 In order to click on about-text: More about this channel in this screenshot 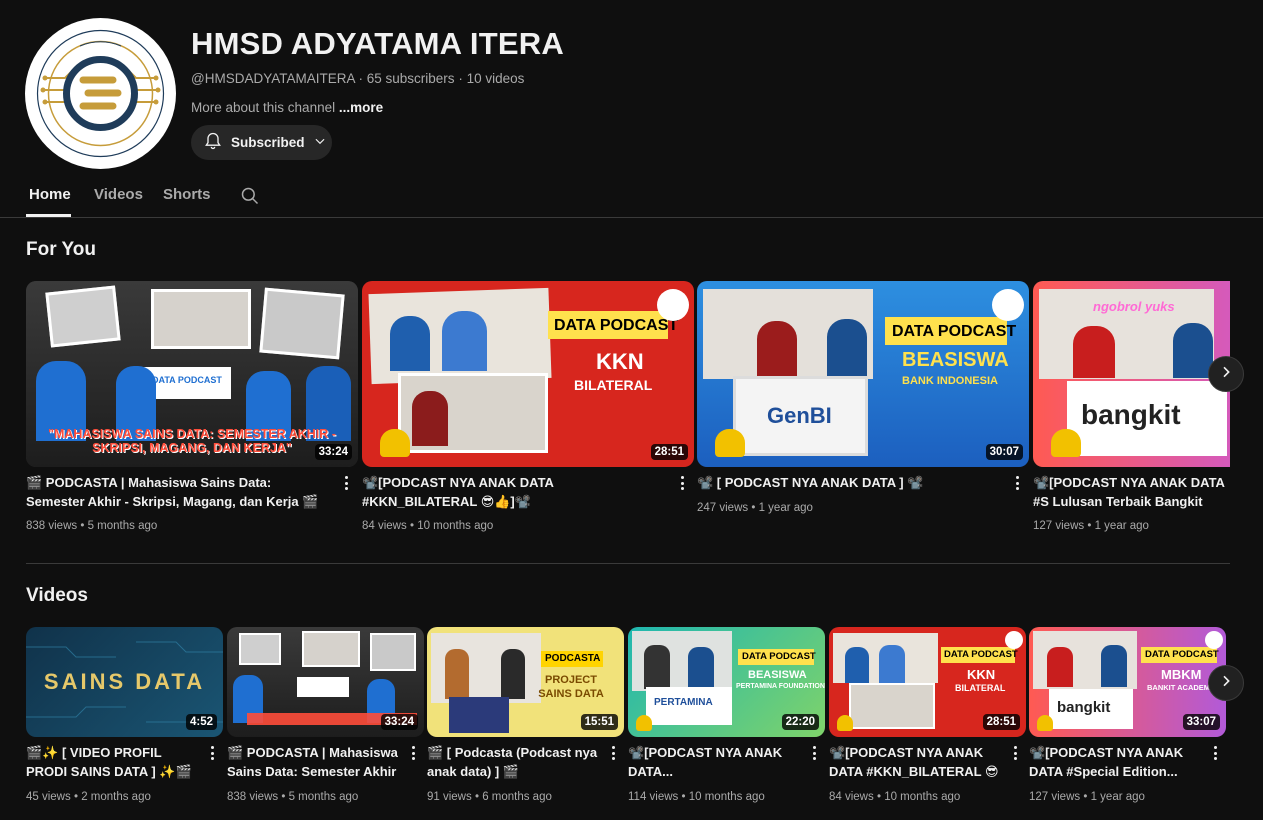, I will do `click(263, 107)`.